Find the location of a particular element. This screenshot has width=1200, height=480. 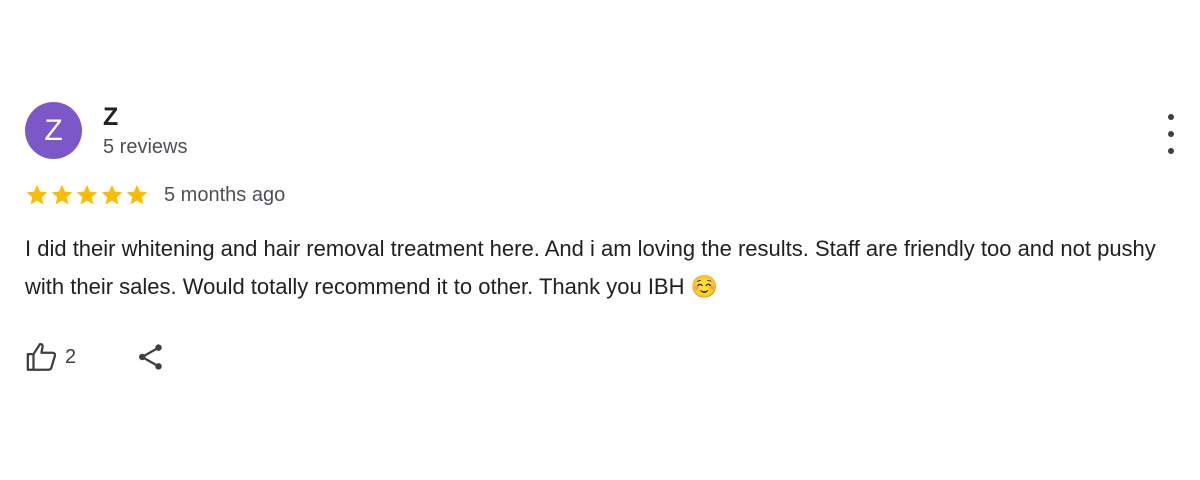

star-rating is located at coordinates (87, 195).